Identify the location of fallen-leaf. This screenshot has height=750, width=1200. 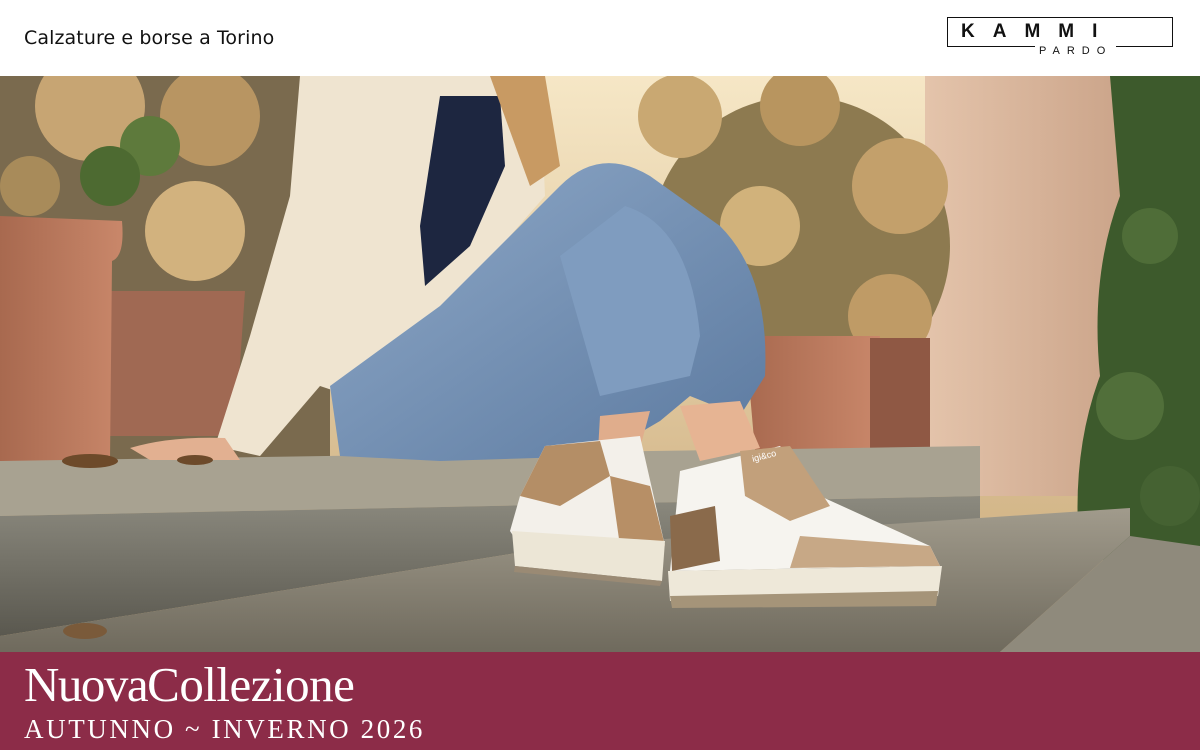
(90, 461).